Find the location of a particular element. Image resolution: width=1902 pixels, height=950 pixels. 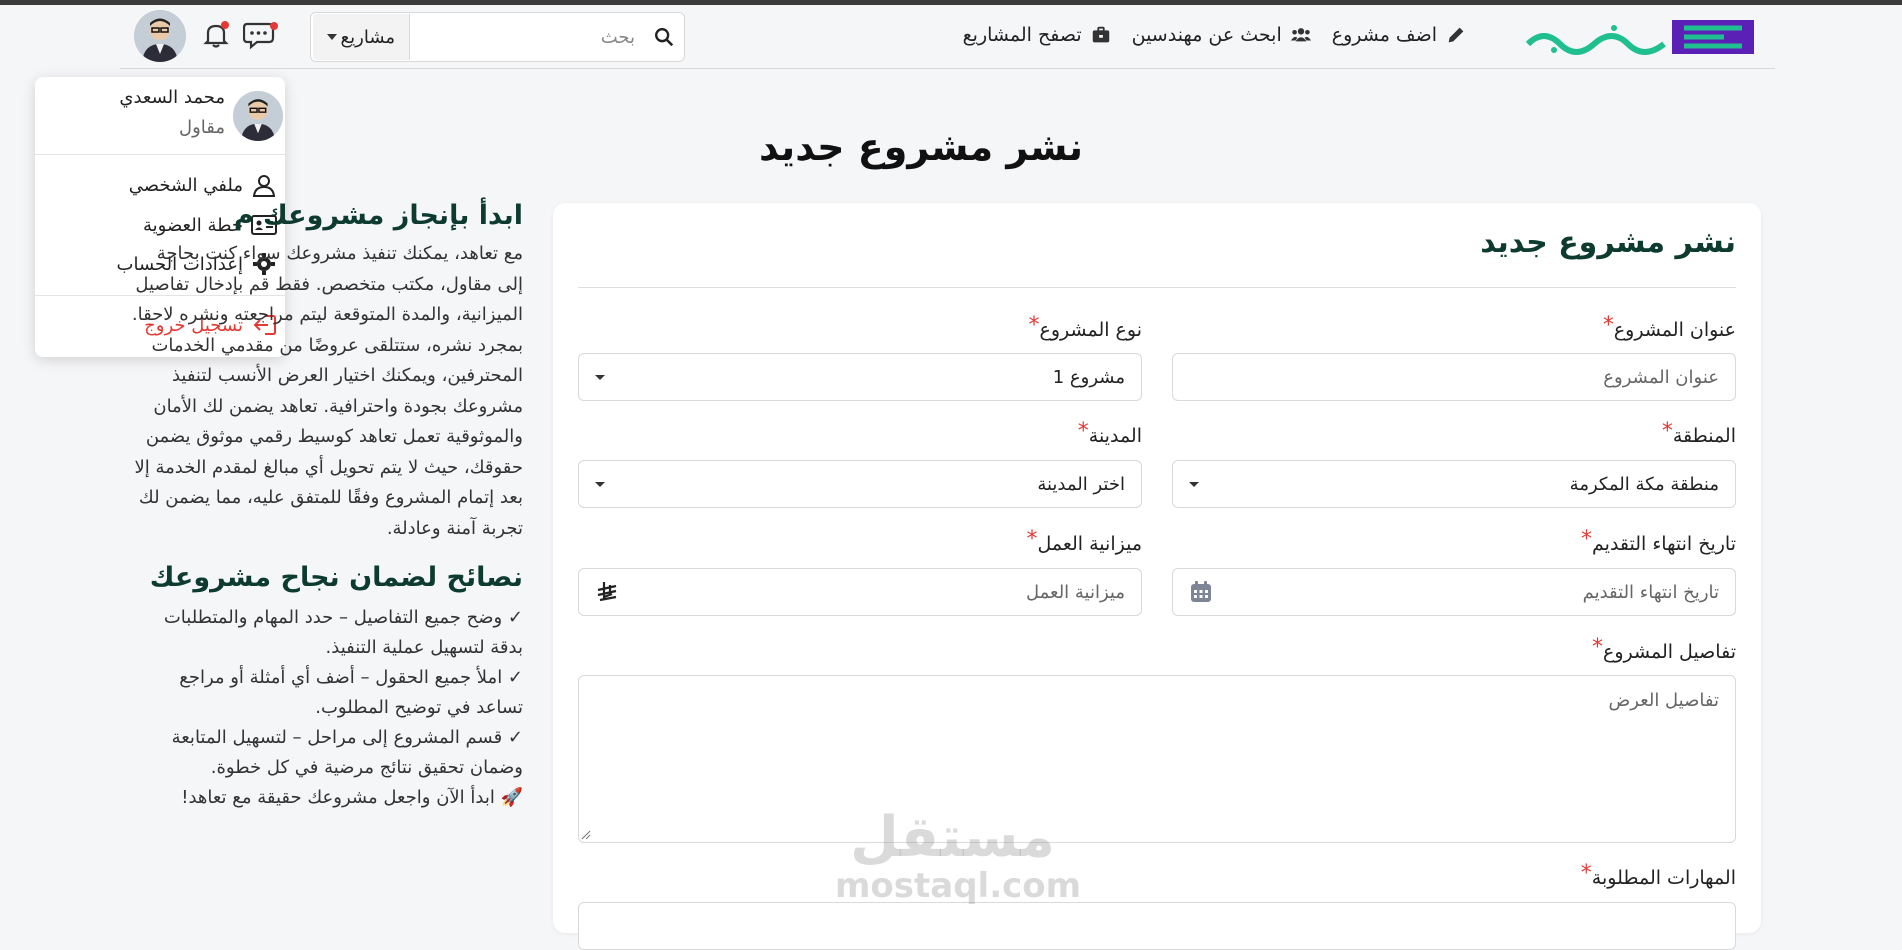

city-select: اختر المدينة is located at coordinates (860, 484).